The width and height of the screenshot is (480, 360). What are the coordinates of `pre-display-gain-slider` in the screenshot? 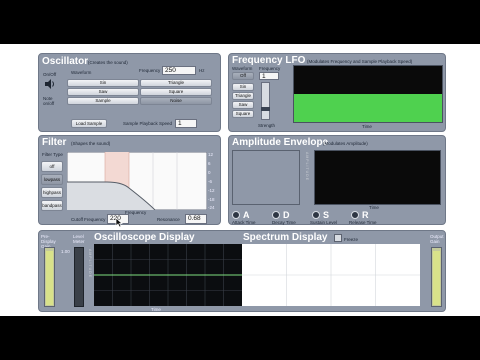 It's located at (49, 277).